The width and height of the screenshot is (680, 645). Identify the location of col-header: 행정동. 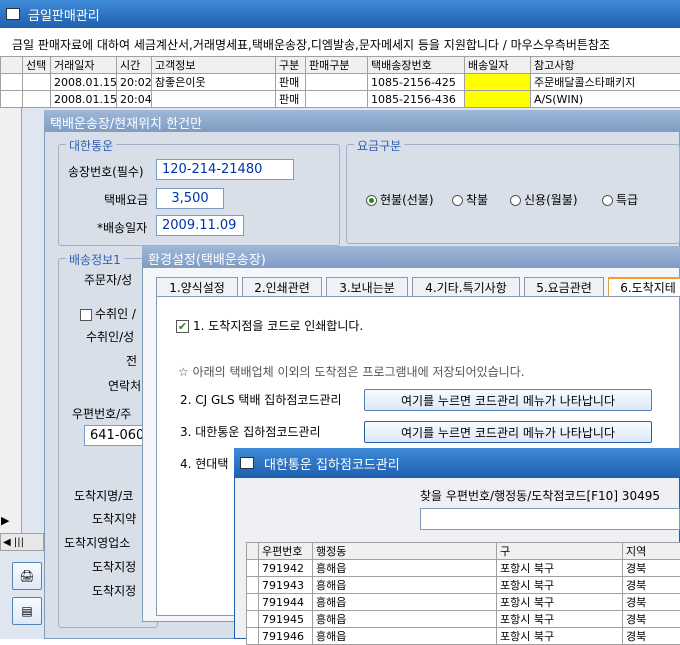
(405, 551).